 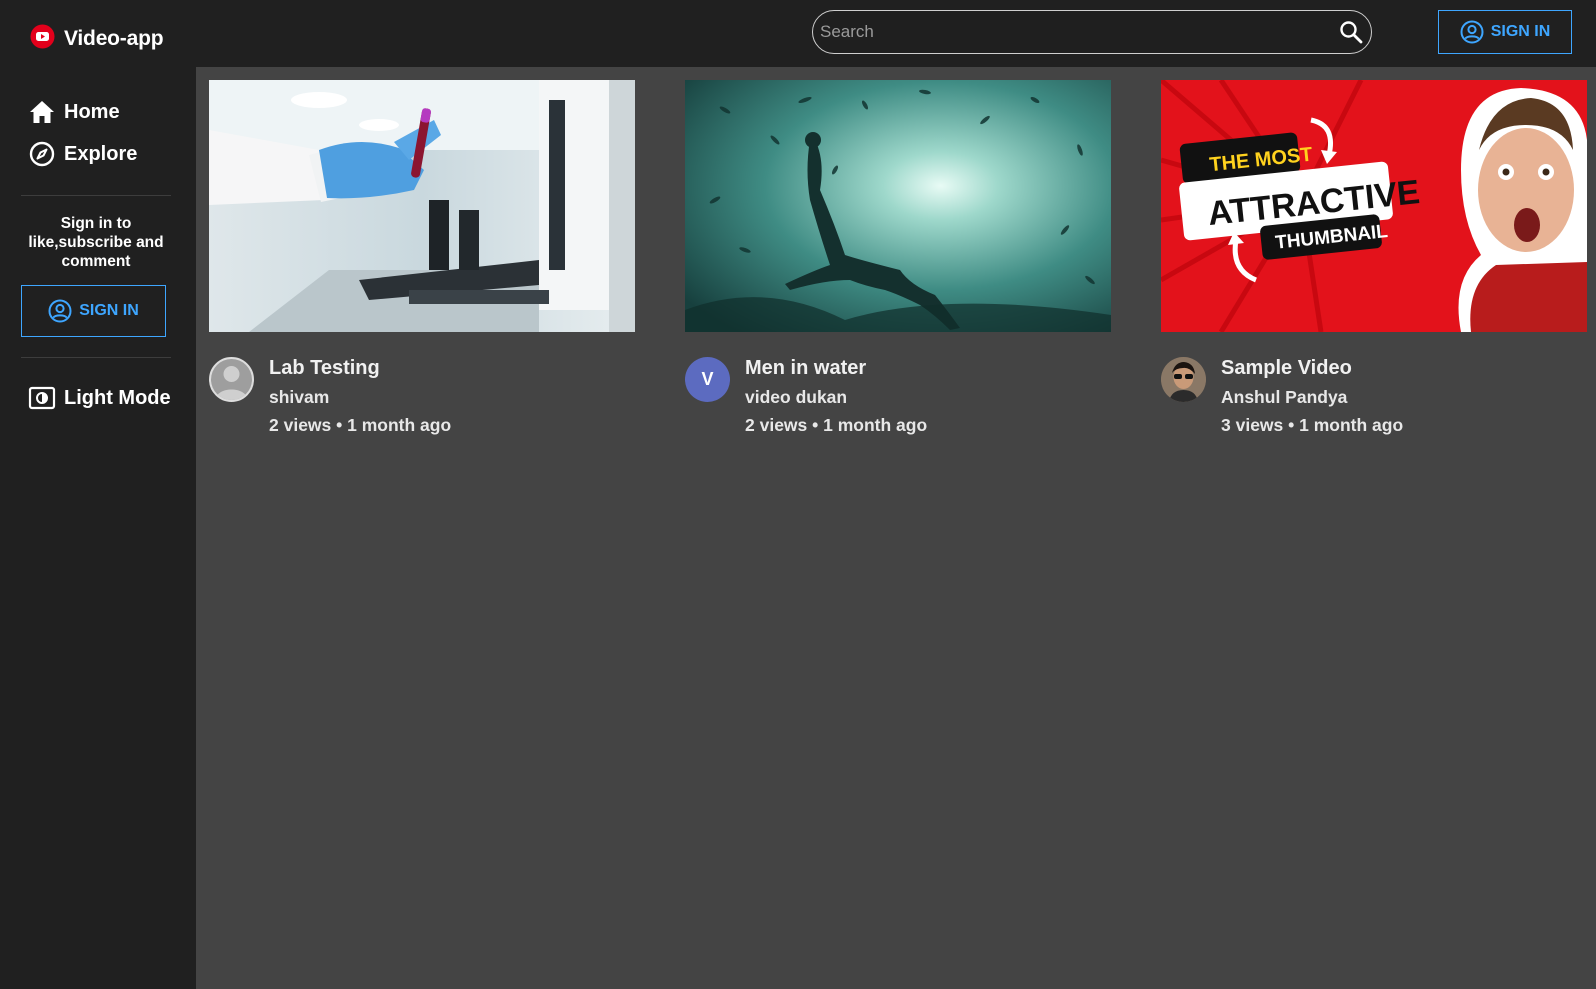 I want to click on video-title: Lab Testing, so click(x=324, y=368).